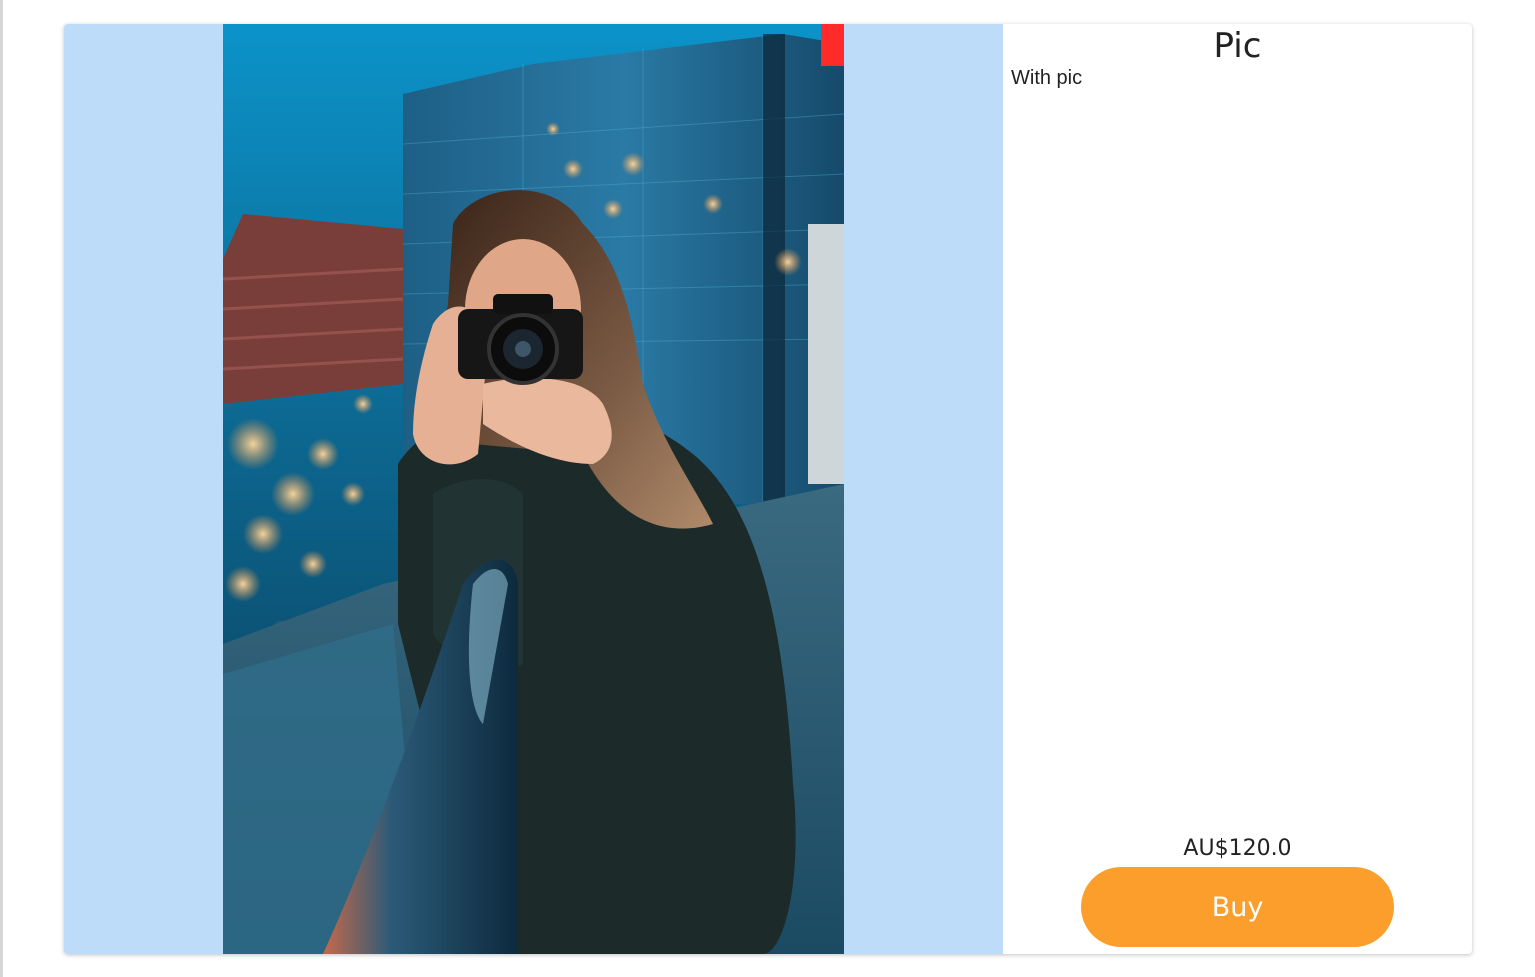 This screenshot has width=1535, height=977. Describe the element at coordinates (1237, 46) in the screenshot. I see `product-title: Pic` at that location.